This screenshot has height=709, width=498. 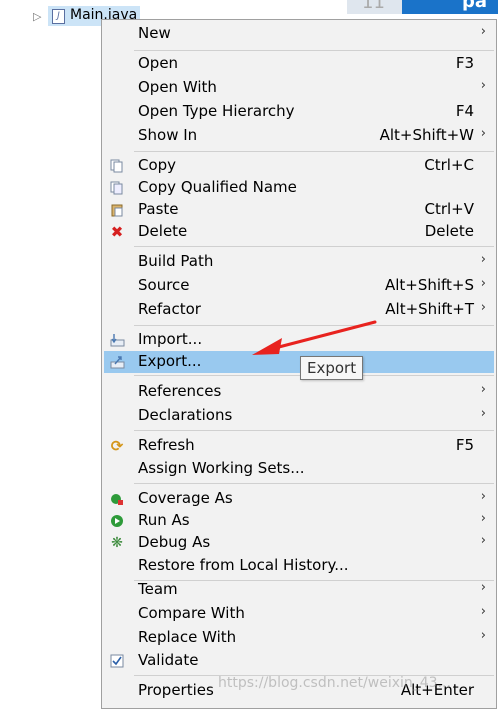 What do you see at coordinates (314, 337) in the screenshot?
I see `annotation-arrow` at bounding box center [314, 337].